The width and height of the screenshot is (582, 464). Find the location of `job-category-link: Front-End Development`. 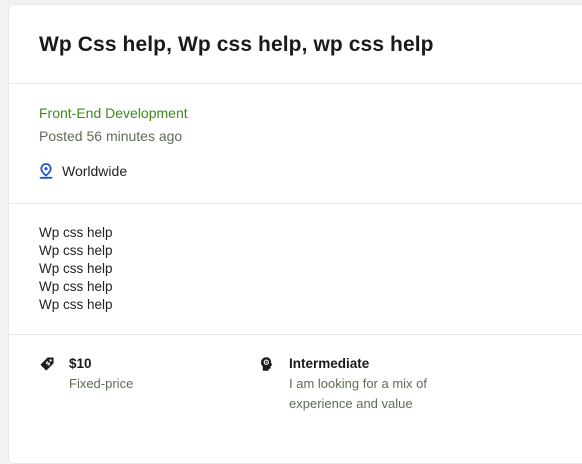

job-category-link: Front-End Development is located at coordinates (298, 113).